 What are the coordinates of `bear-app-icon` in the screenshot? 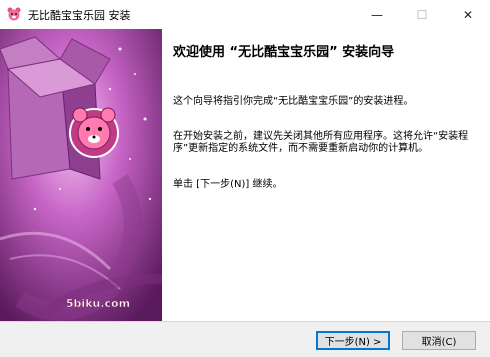 It's located at (14, 14).